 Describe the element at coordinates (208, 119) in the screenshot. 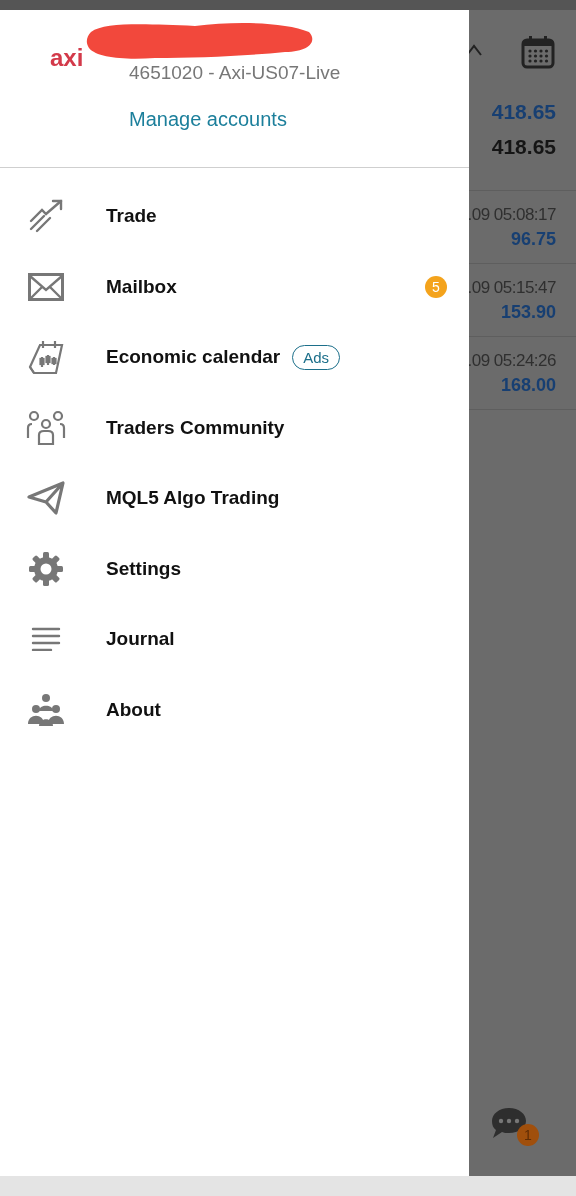

I see `manage-accounts-link: Manage accounts` at that location.